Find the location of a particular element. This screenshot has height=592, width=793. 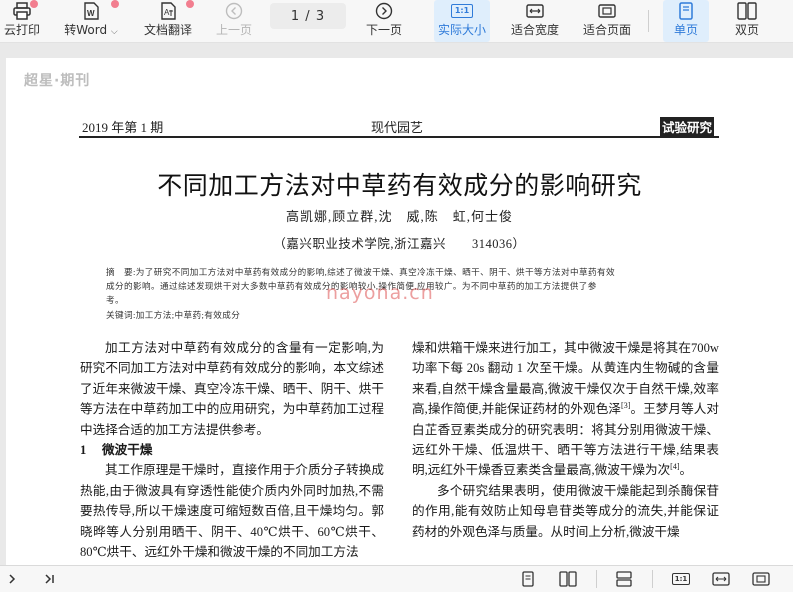

citation: [4] is located at coordinates (674, 466).